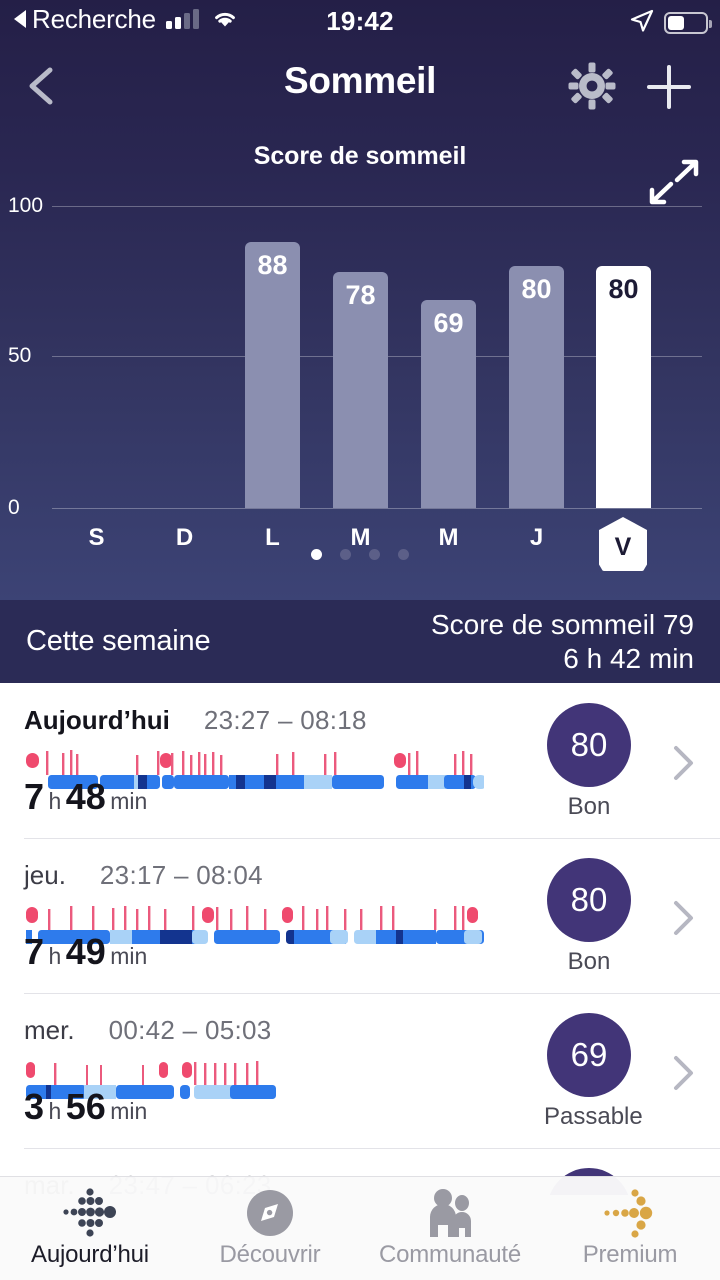 This screenshot has height=1280, width=720. I want to click on sleep-duration: 3 h 56 min, so click(85, 1107).